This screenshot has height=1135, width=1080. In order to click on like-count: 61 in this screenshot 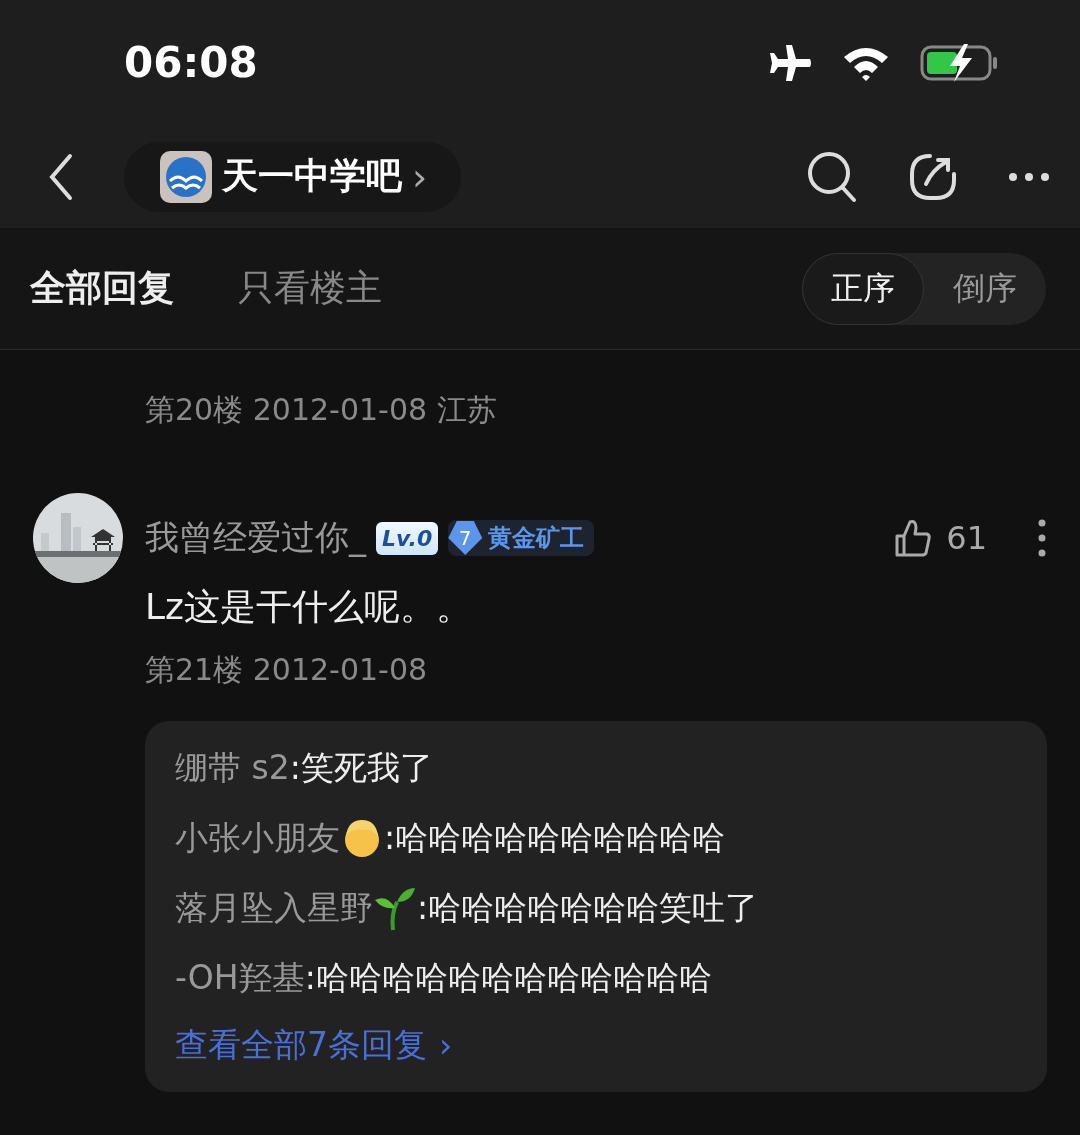, I will do `click(966, 538)`.